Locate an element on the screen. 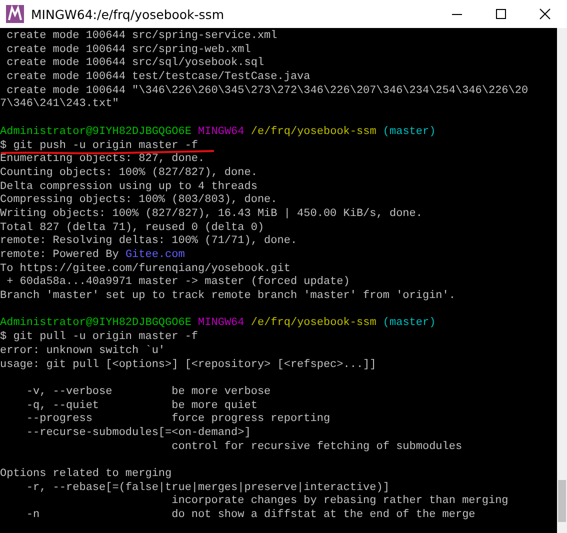 The height and width of the screenshot is (533, 567). terminal-line: incorporate changes by rebasing rather than merging is located at coordinates (339, 501).